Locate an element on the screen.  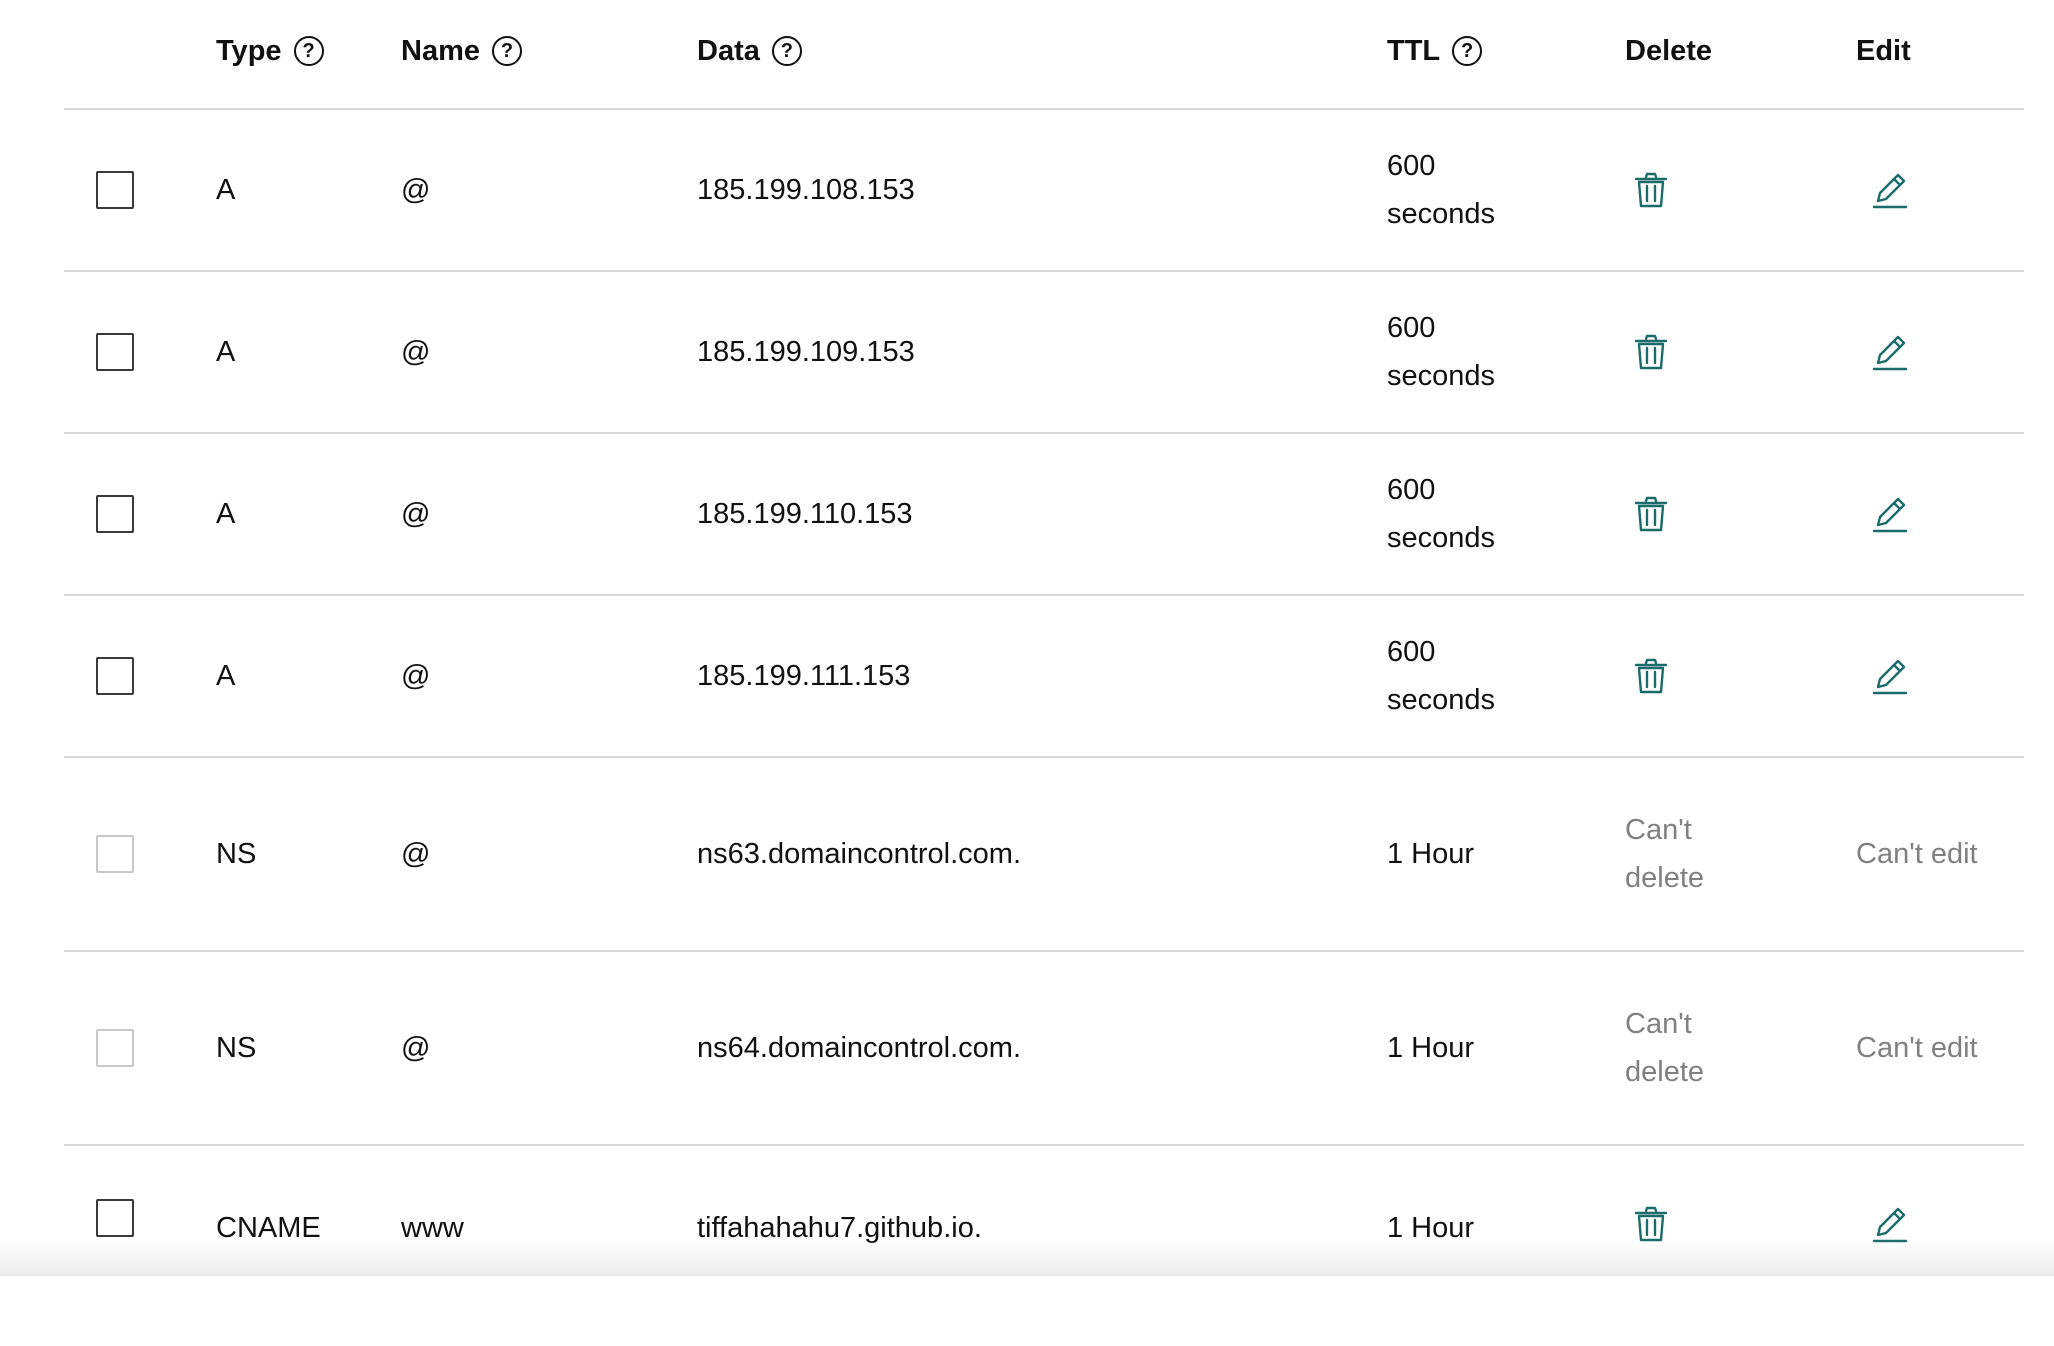
column-header-delete: Delete is located at coordinates (1668, 51).